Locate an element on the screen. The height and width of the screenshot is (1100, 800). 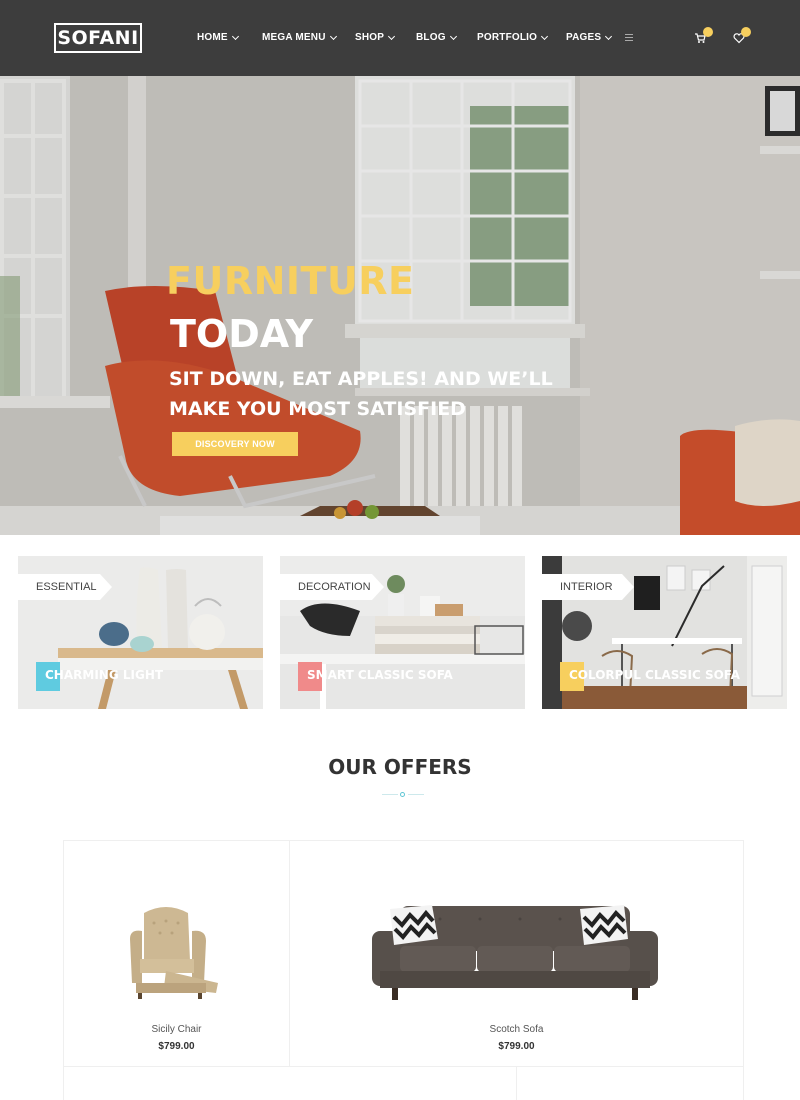
nav-home: HOME is located at coordinates (218, 37).